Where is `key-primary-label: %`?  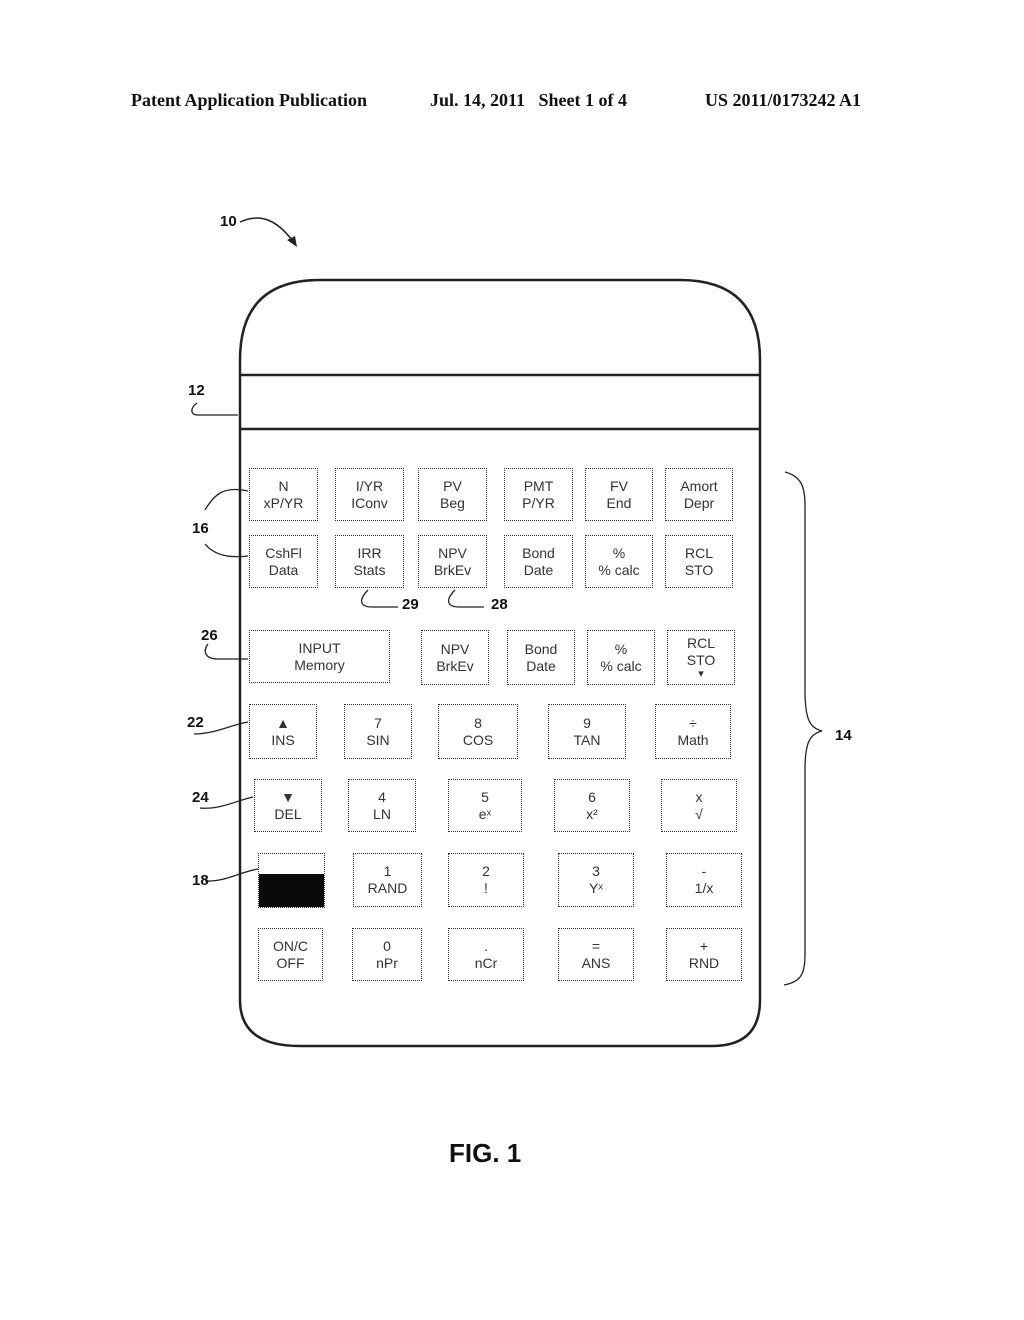 key-primary-label: % is located at coordinates (621, 648).